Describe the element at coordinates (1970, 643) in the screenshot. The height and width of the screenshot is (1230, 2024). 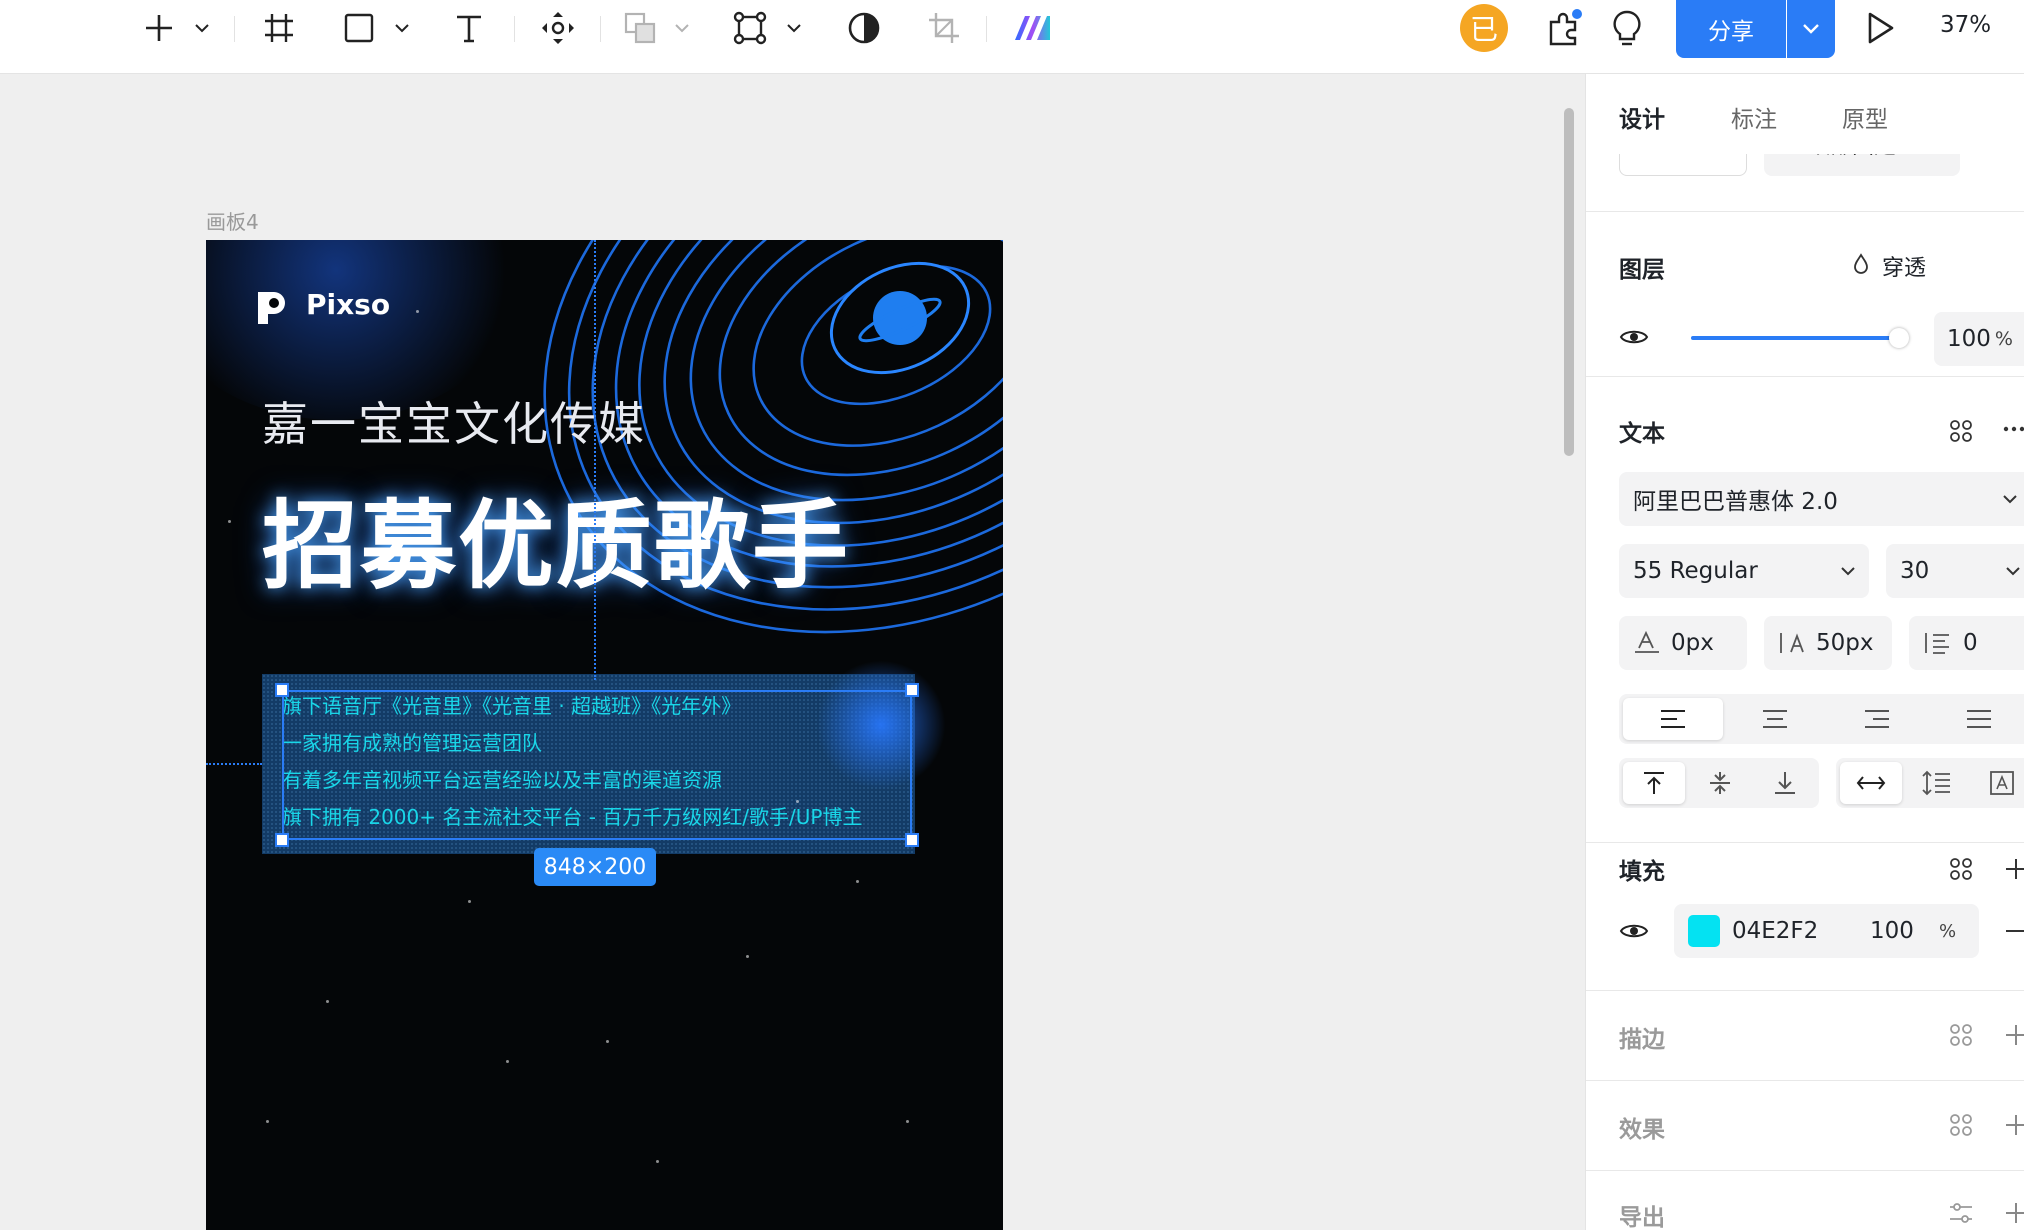
I see `paragraph-spacing-value: 0` at that location.